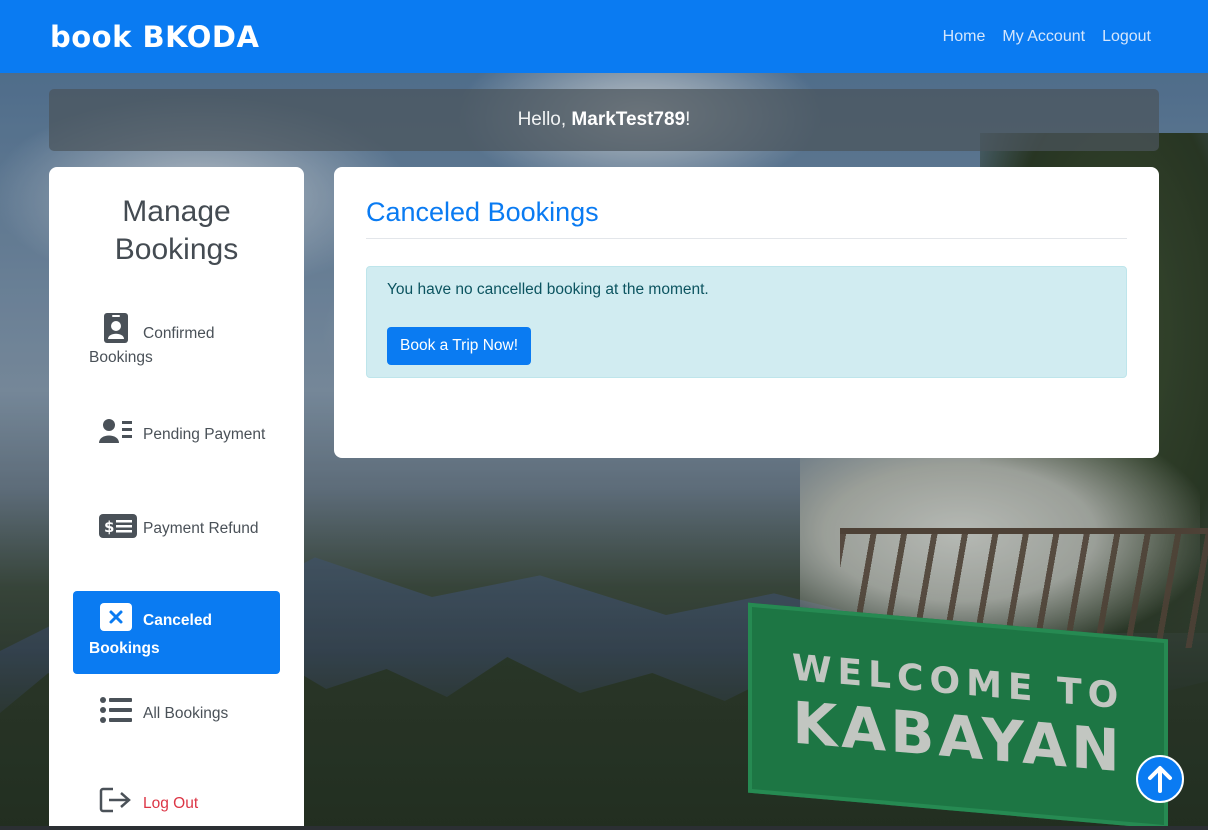 The height and width of the screenshot is (830, 1208). Describe the element at coordinates (154, 37) in the screenshot. I see `brand-logo: book BKODA` at that location.